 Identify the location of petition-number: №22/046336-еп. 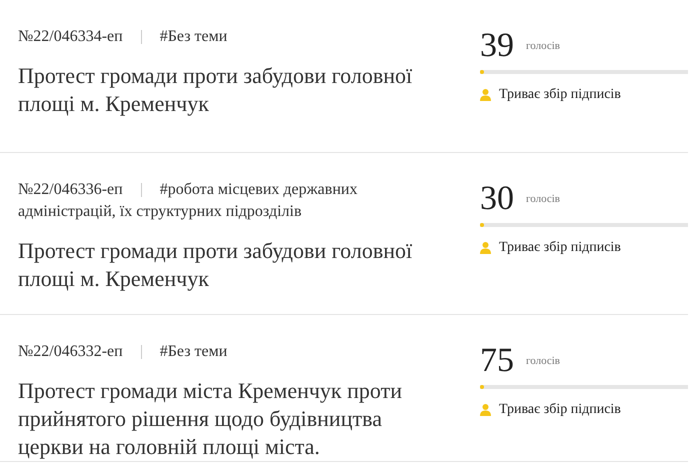
(70, 189).